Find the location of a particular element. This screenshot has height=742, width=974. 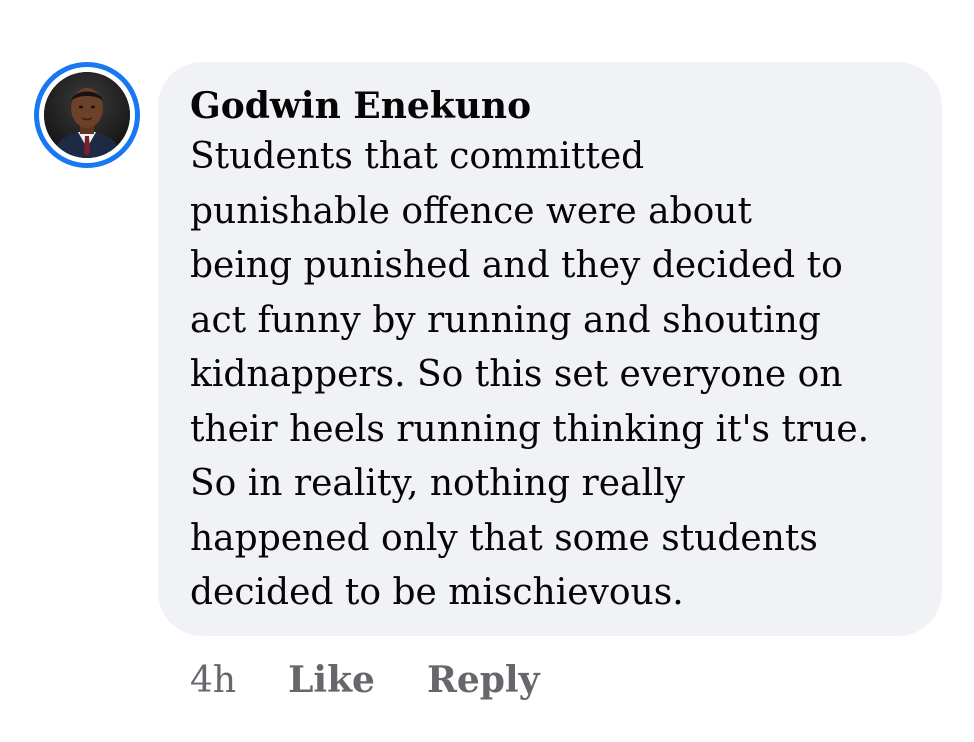

comment-text-line: punishable offence were about is located at coordinates (471, 211).